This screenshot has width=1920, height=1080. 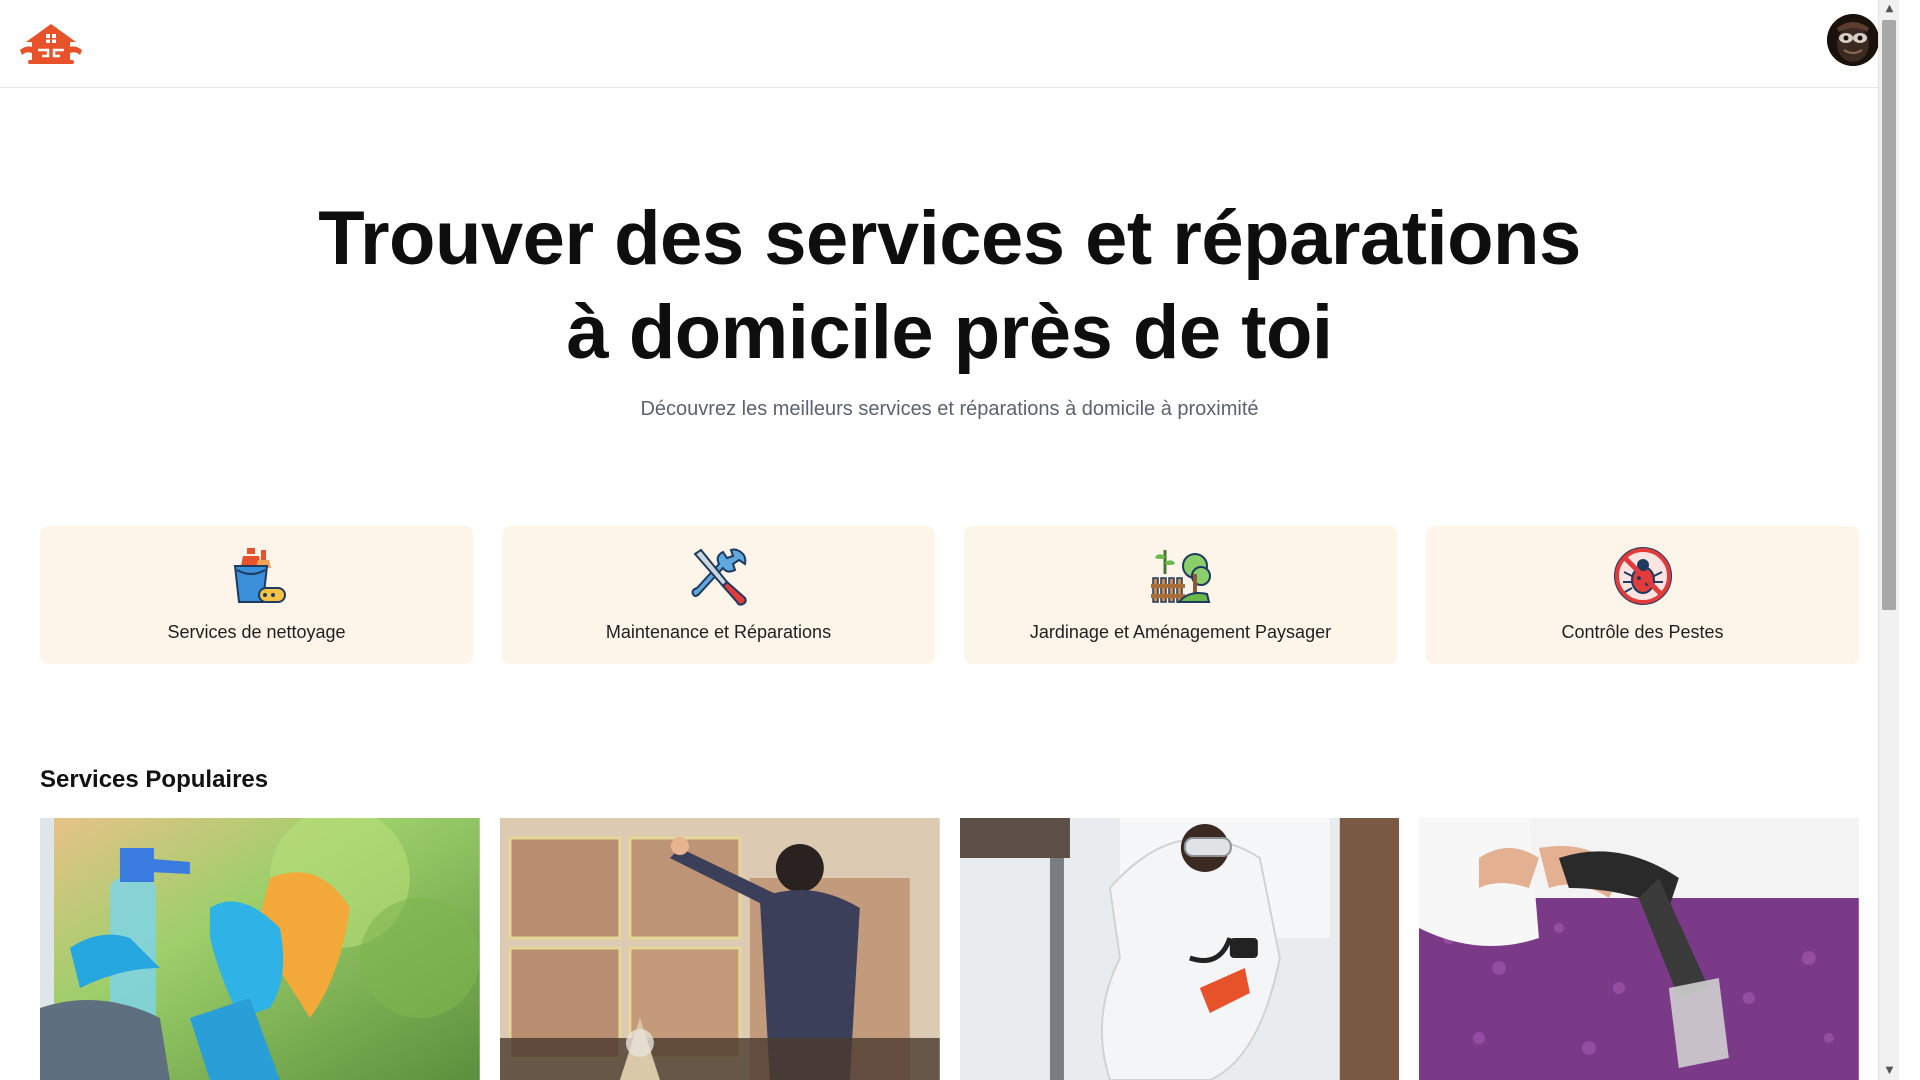 What do you see at coordinates (719, 949) in the screenshot?
I see `wall-repair-photo` at bounding box center [719, 949].